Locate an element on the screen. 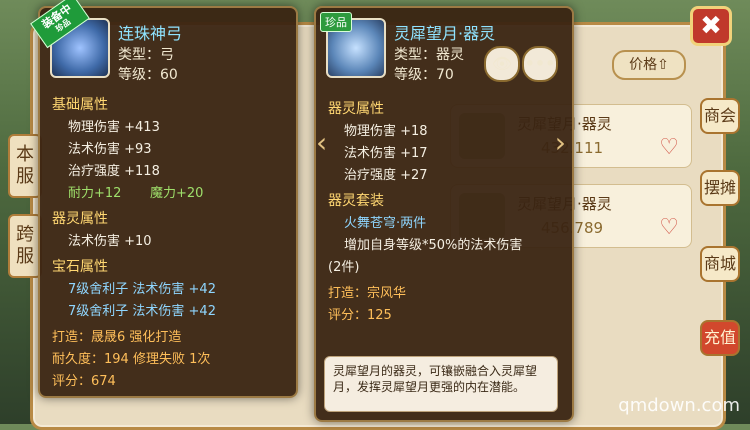 The height and width of the screenshot is (430, 750). watermark: qmdown.com is located at coordinates (679, 405).